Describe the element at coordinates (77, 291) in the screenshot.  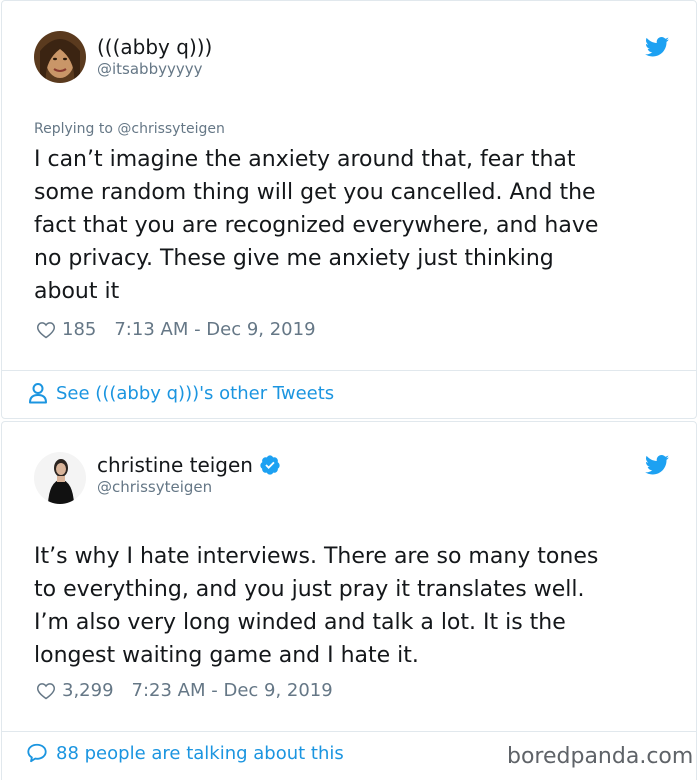
I see `tweet-text-line: about it` at that location.